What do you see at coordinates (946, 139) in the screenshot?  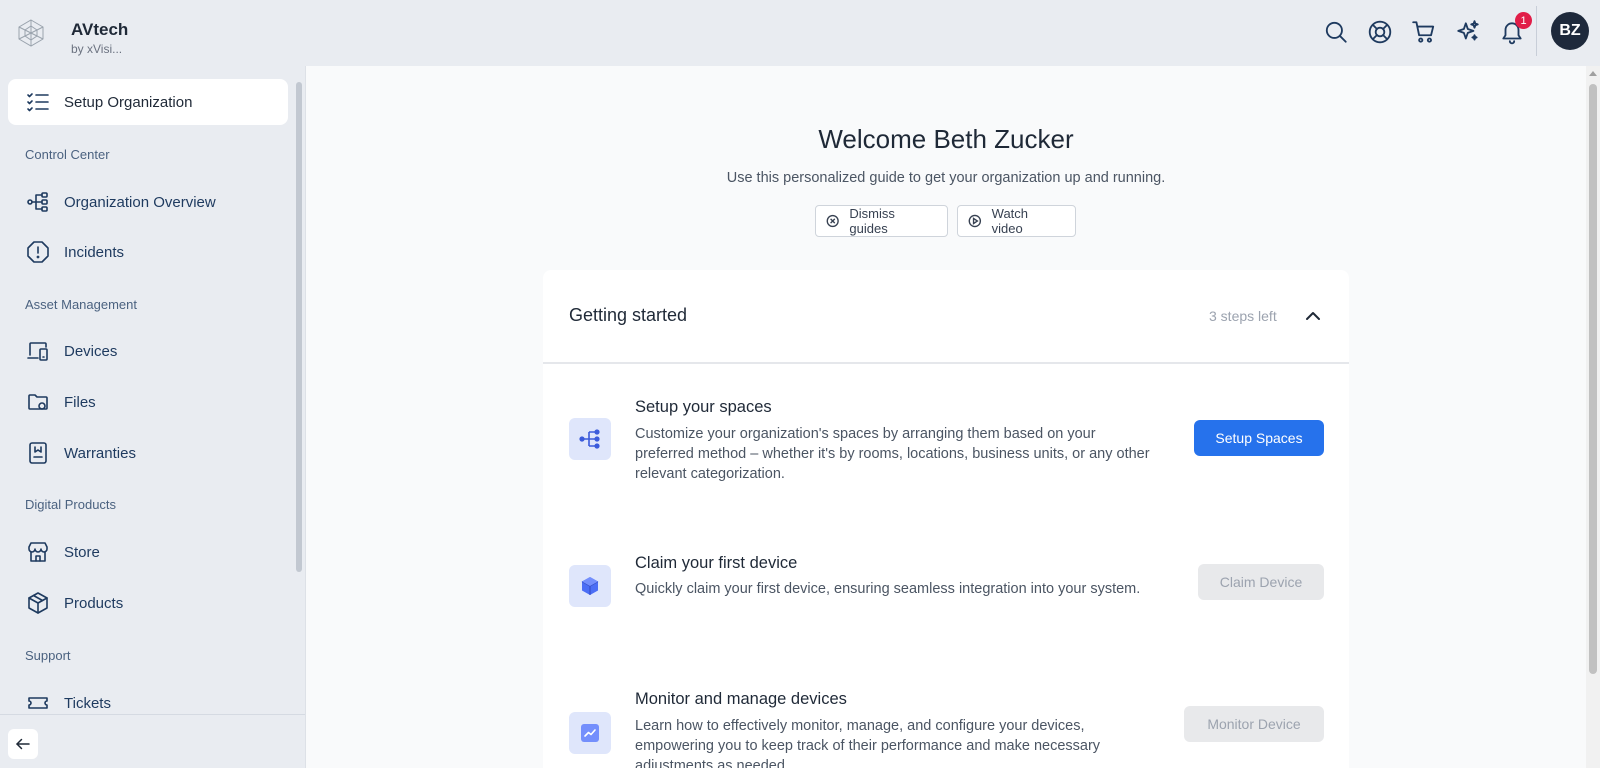 I see `page-title: Welcome Beth Zucker` at bounding box center [946, 139].